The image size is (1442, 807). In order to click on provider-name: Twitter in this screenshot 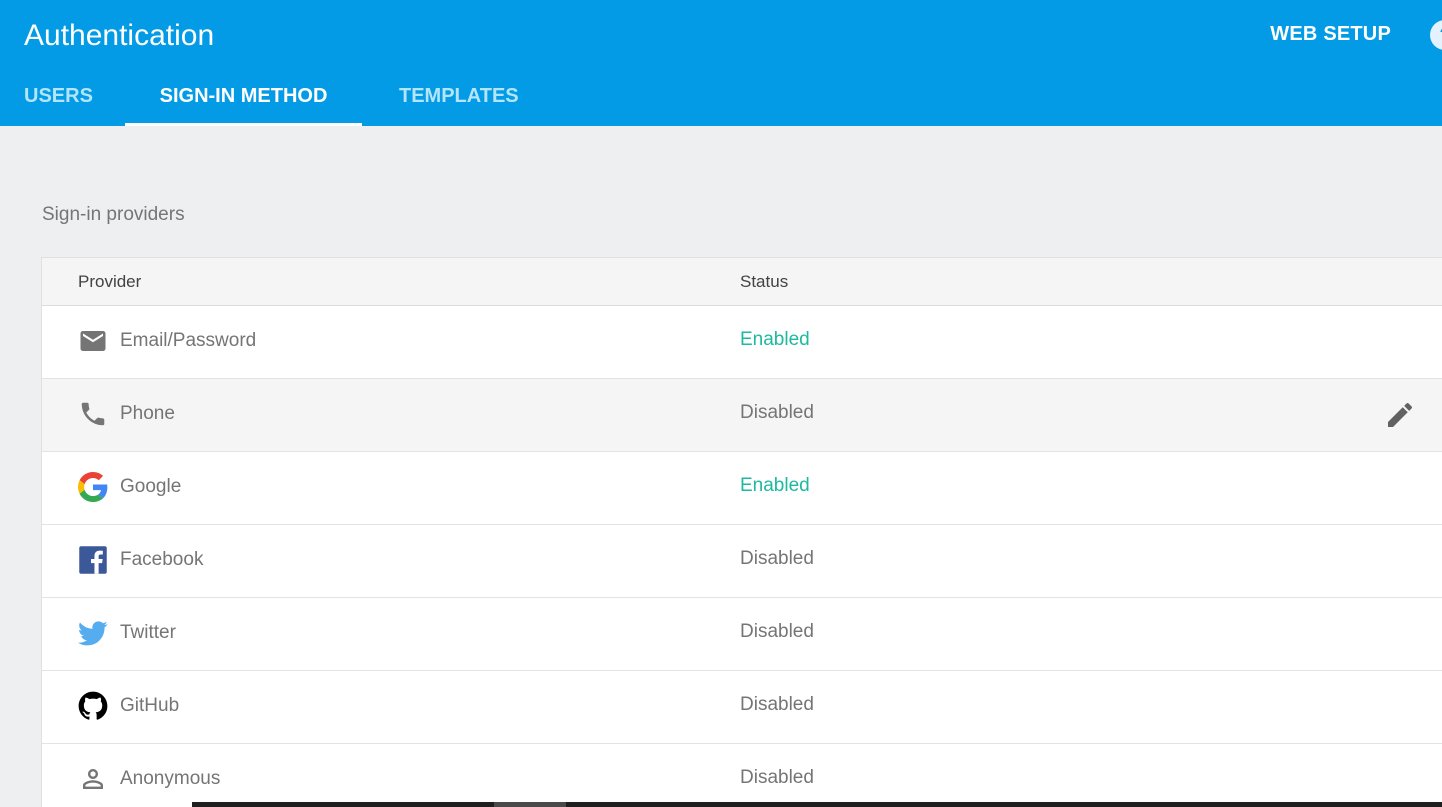, I will do `click(148, 632)`.